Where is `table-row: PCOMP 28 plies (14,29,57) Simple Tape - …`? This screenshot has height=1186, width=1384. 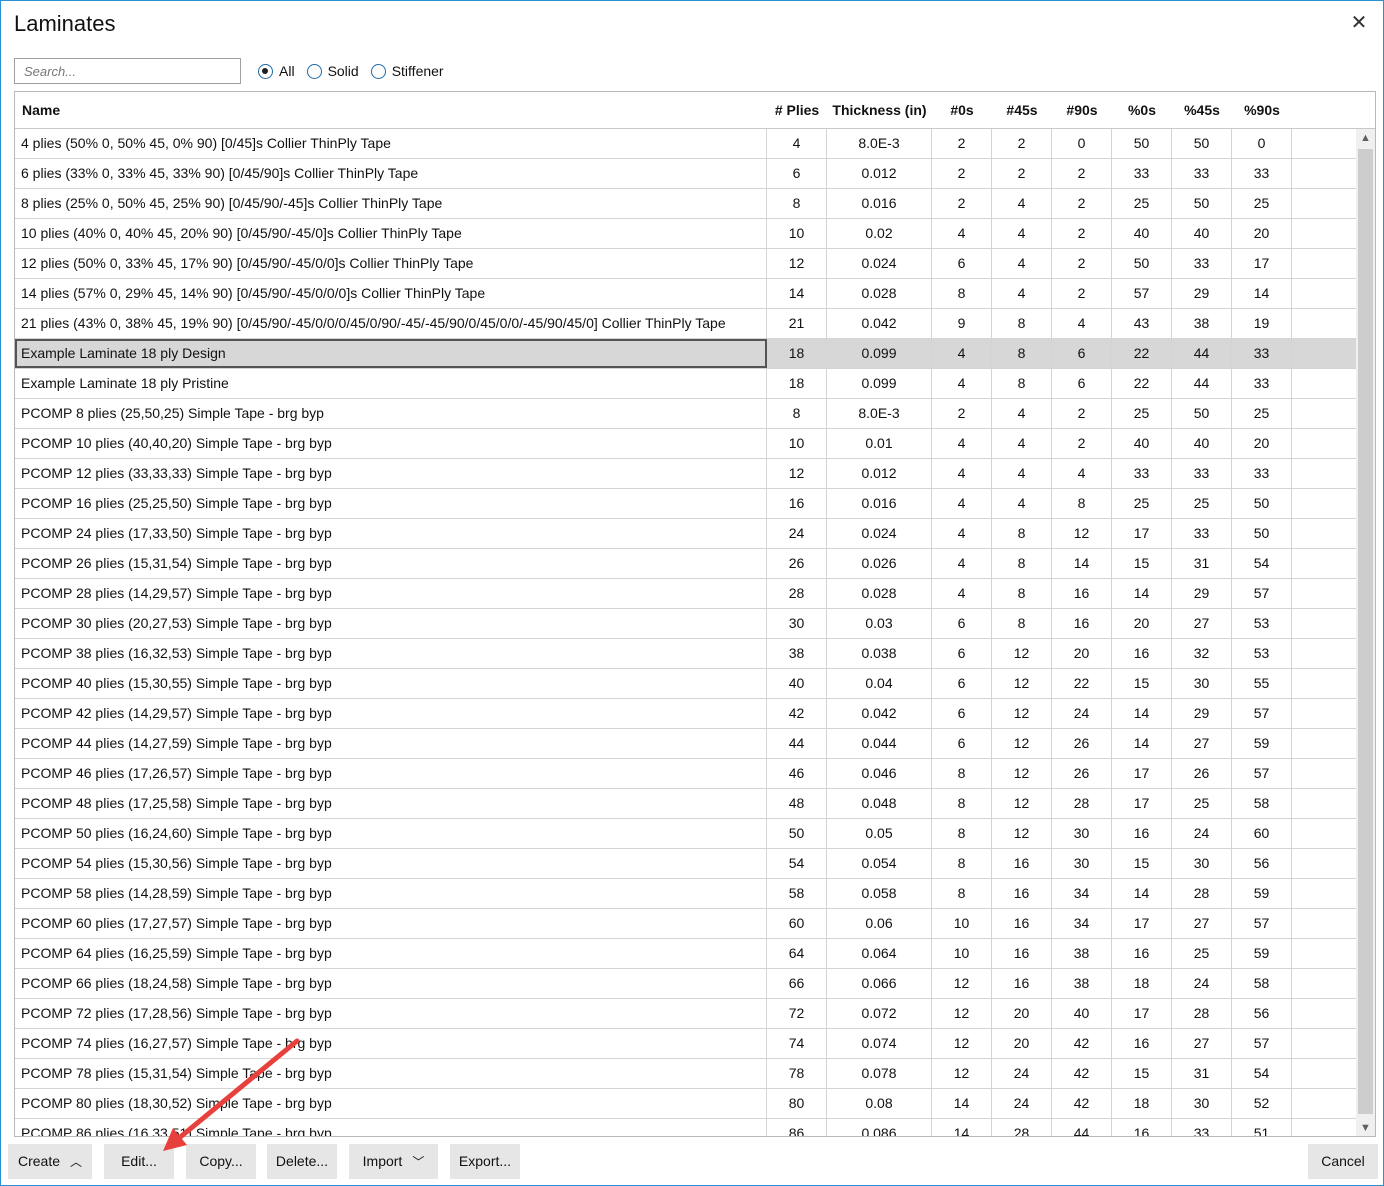
table-row: PCOMP 28 plies (14,29,57) Simple Tape - … is located at coordinates (686, 594).